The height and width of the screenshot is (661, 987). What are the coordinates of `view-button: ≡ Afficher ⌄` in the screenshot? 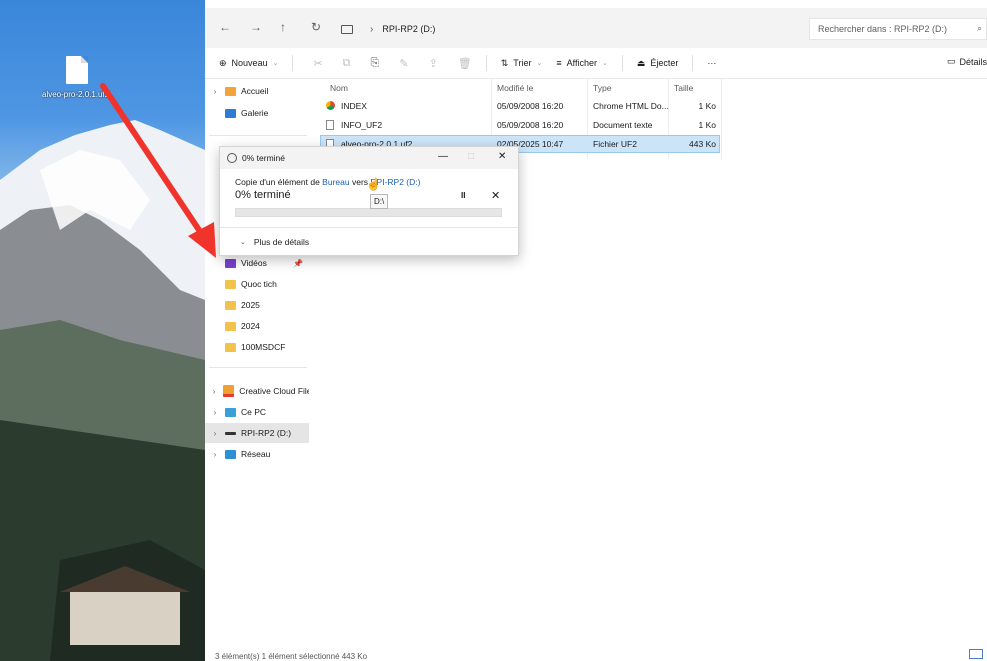 It's located at (582, 63).